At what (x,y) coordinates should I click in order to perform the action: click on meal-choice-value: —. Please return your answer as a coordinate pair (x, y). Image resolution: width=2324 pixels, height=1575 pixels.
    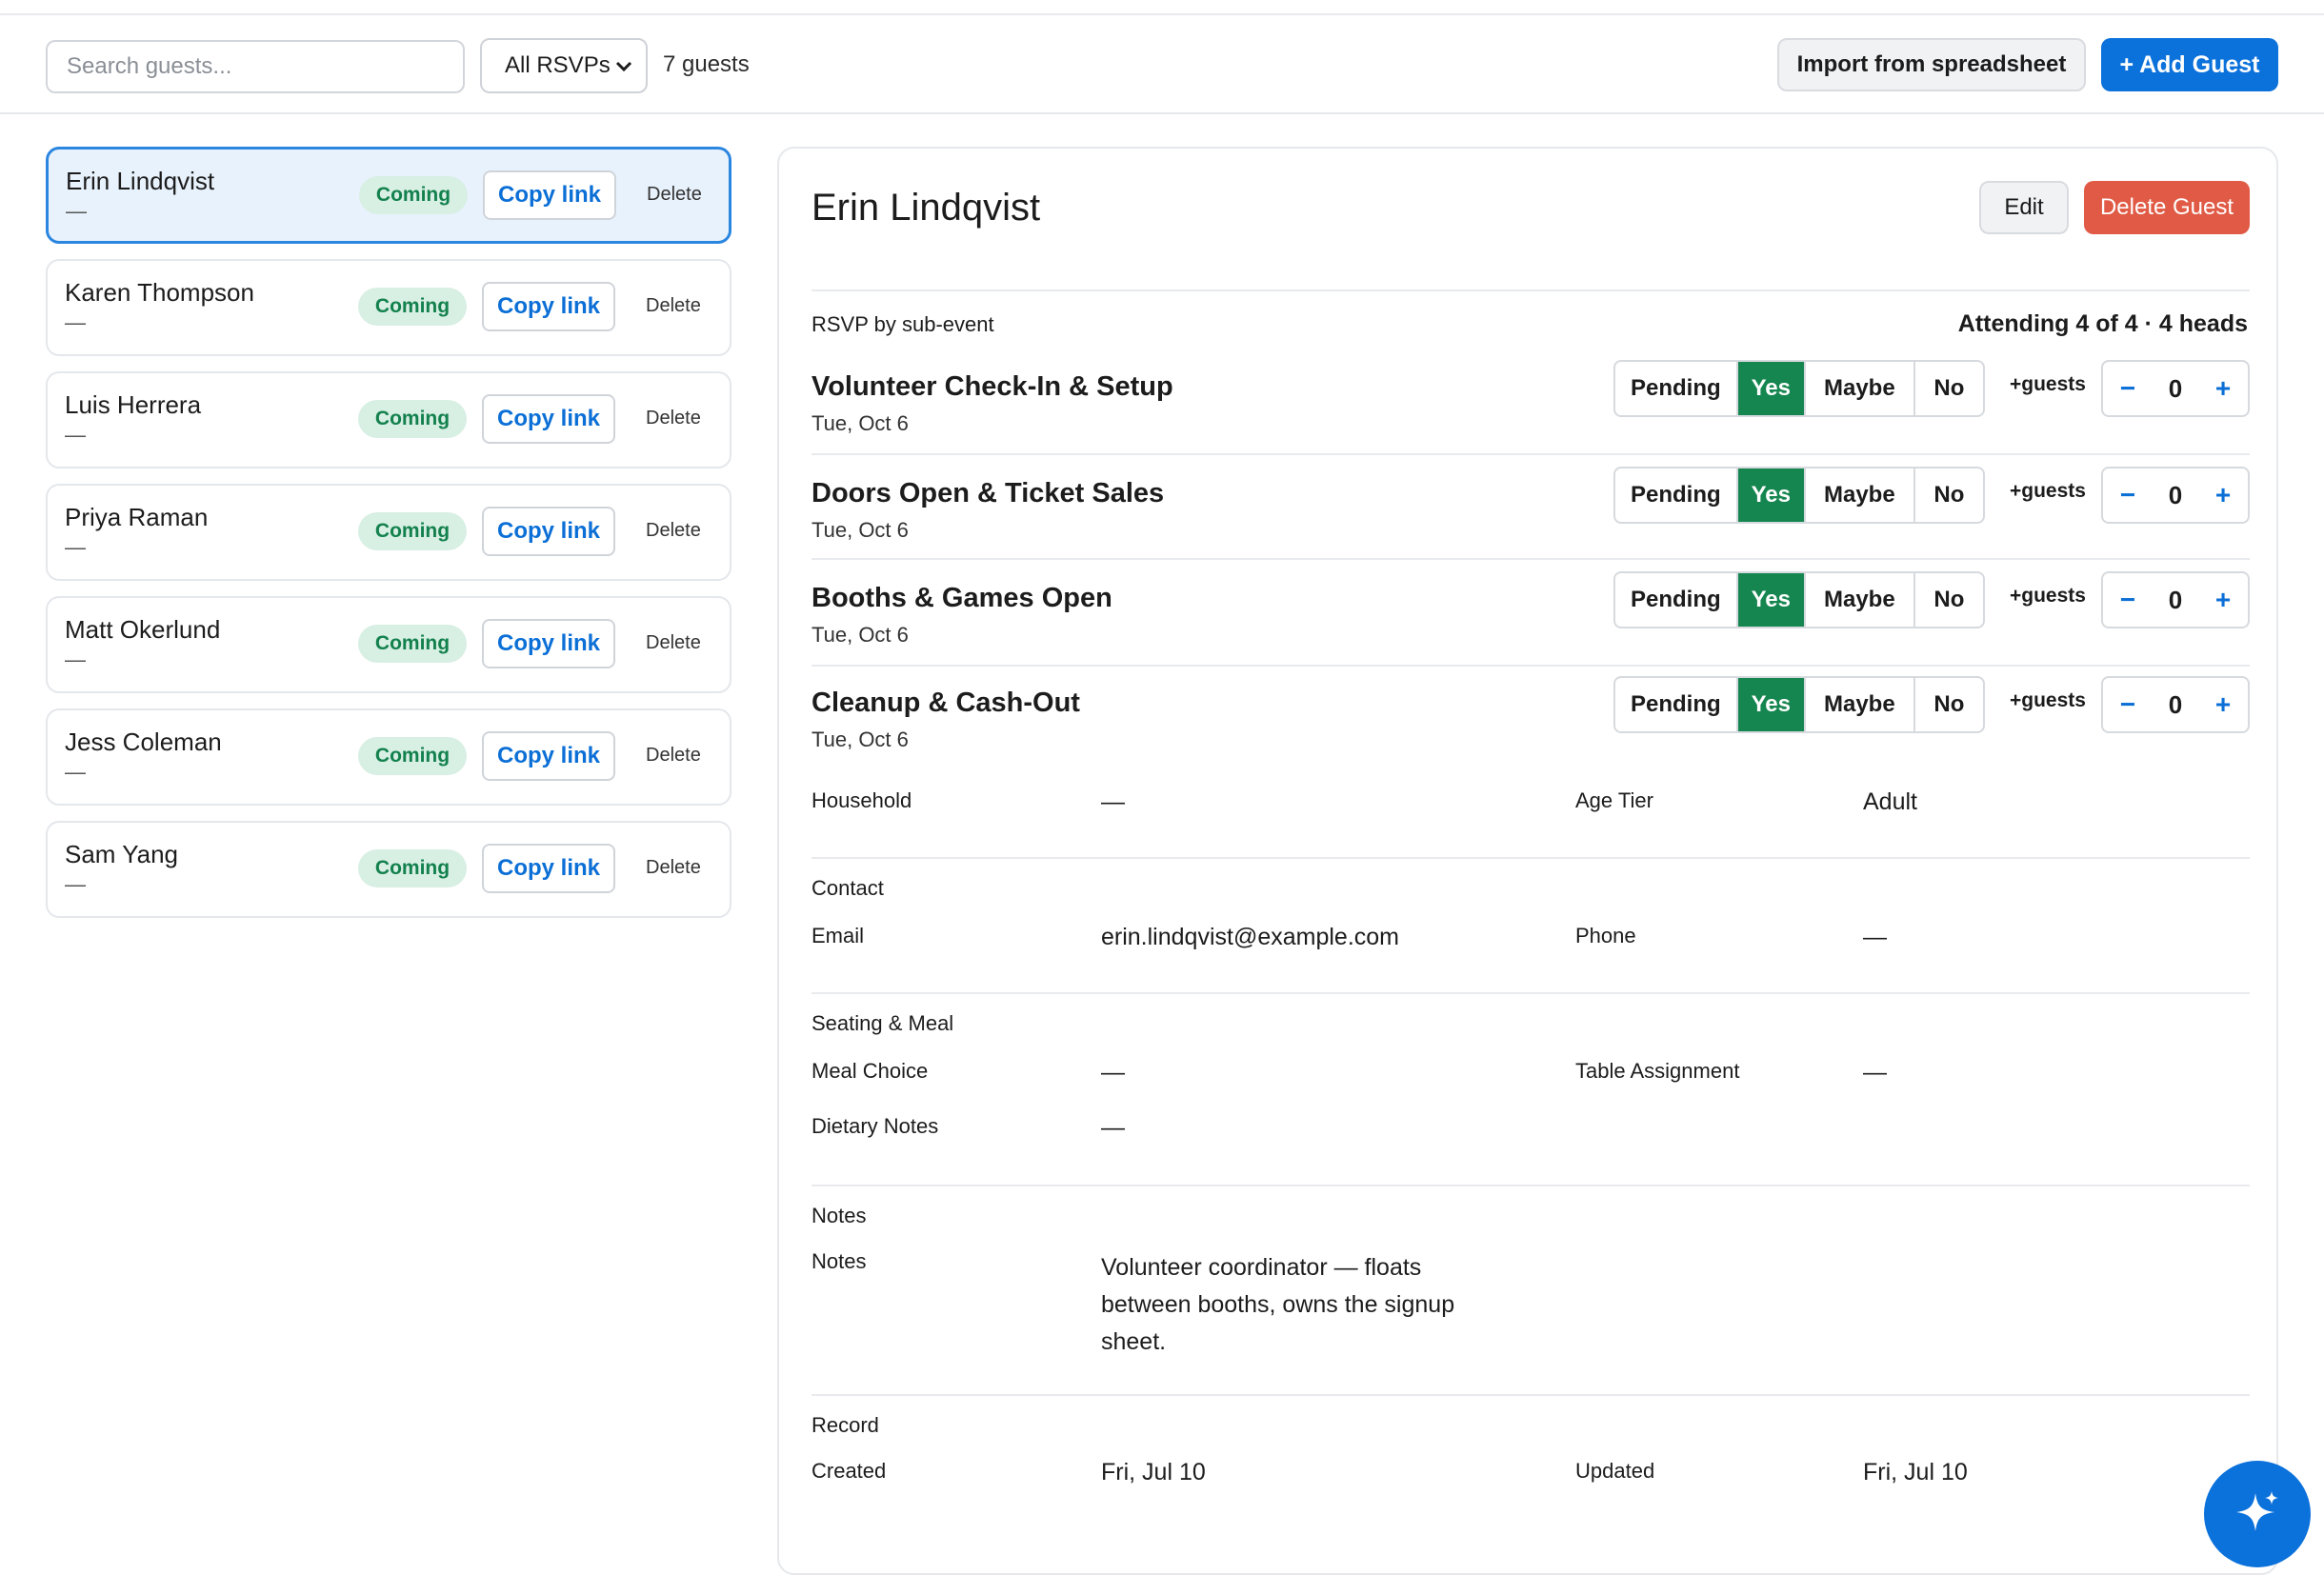
    Looking at the image, I should click on (1113, 1072).